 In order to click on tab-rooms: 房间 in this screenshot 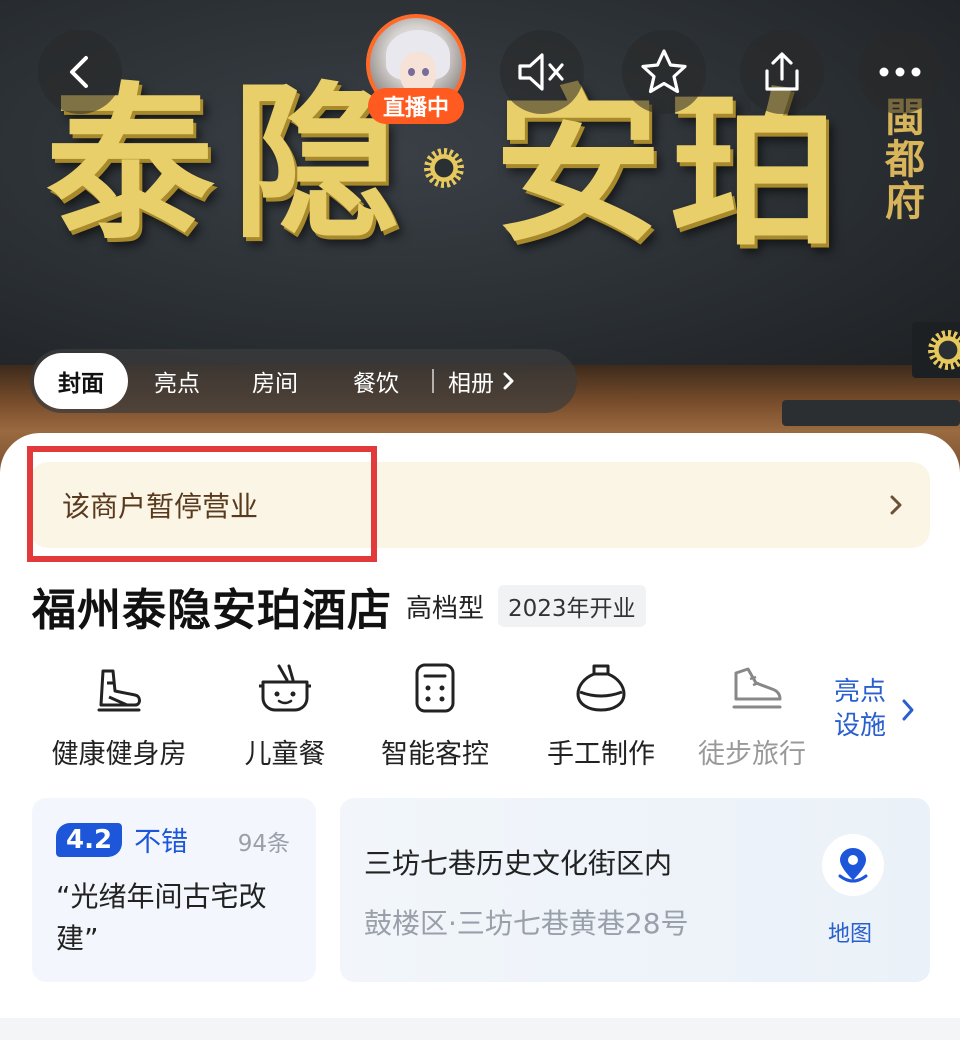, I will do `click(275, 381)`.